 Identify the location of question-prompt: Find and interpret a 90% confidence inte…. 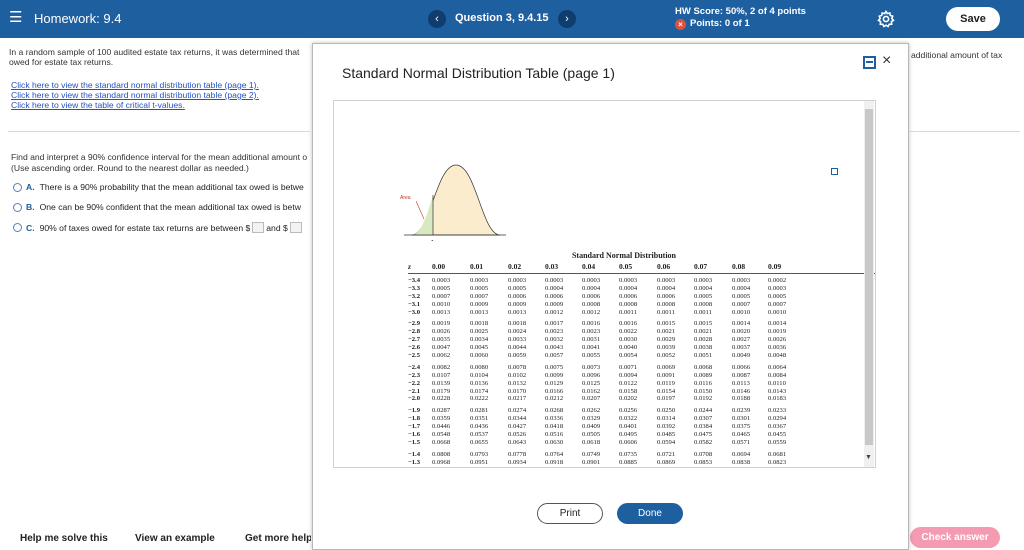
(159, 157).